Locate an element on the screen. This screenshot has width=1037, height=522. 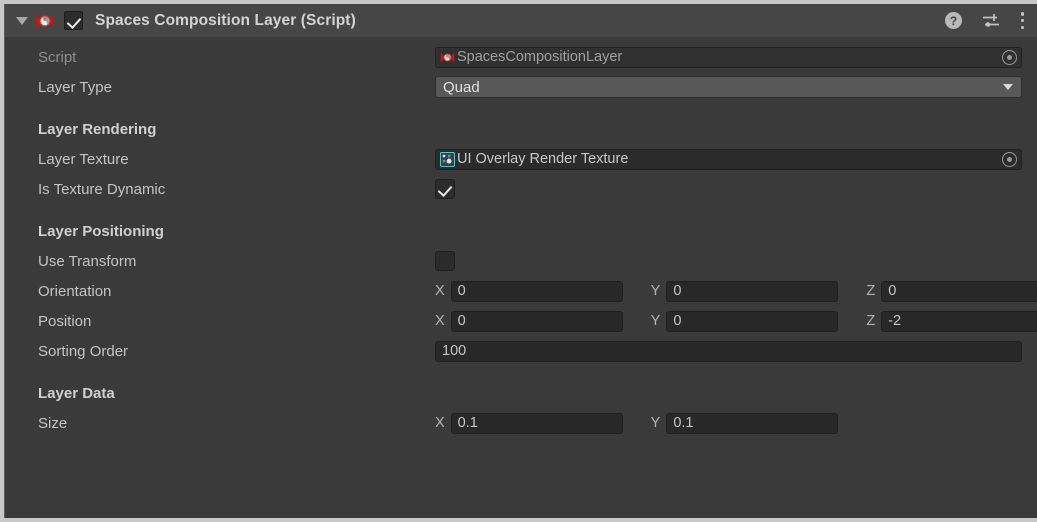
row-orientation: Orientation X 0 Y 0 Z 0 is located at coordinates (521, 291).